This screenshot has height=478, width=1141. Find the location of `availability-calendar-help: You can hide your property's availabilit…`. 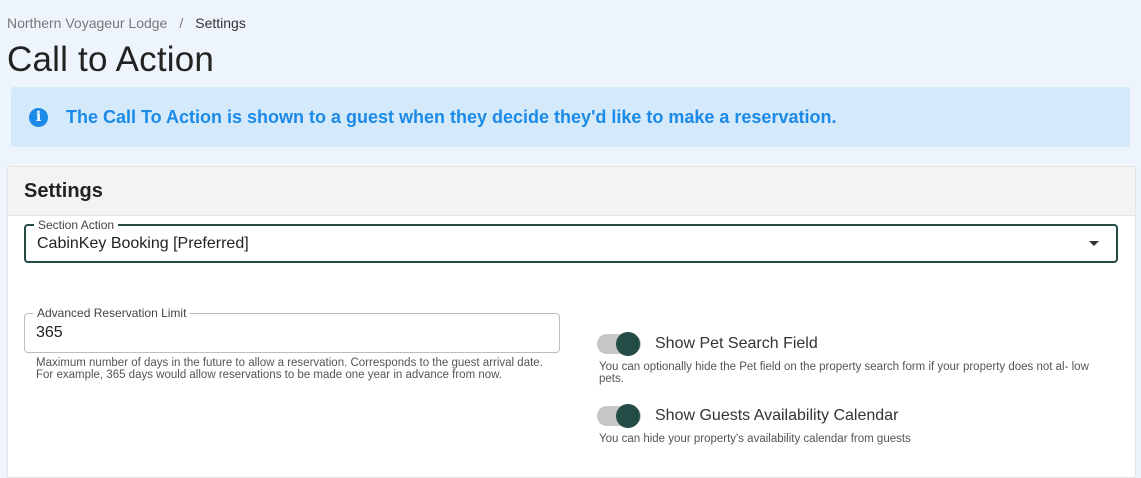

availability-calendar-help: You can hide your property's availabilit… is located at coordinates (755, 439).